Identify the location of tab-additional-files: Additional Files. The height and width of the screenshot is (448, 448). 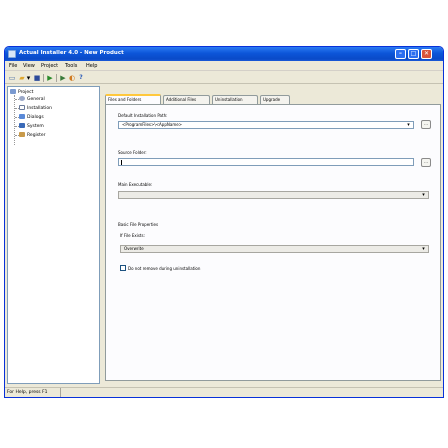
(186, 99).